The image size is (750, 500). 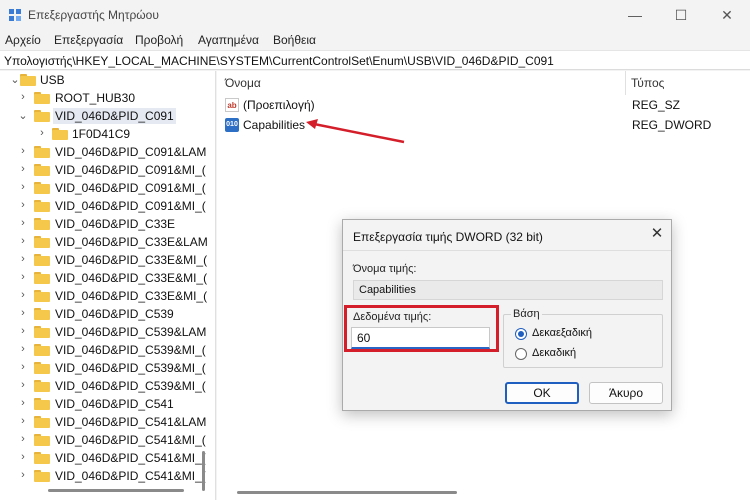 What do you see at coordinates (521, 354) in the screenshot?
I see `radio-decimal` at bounding box center [521, 354].